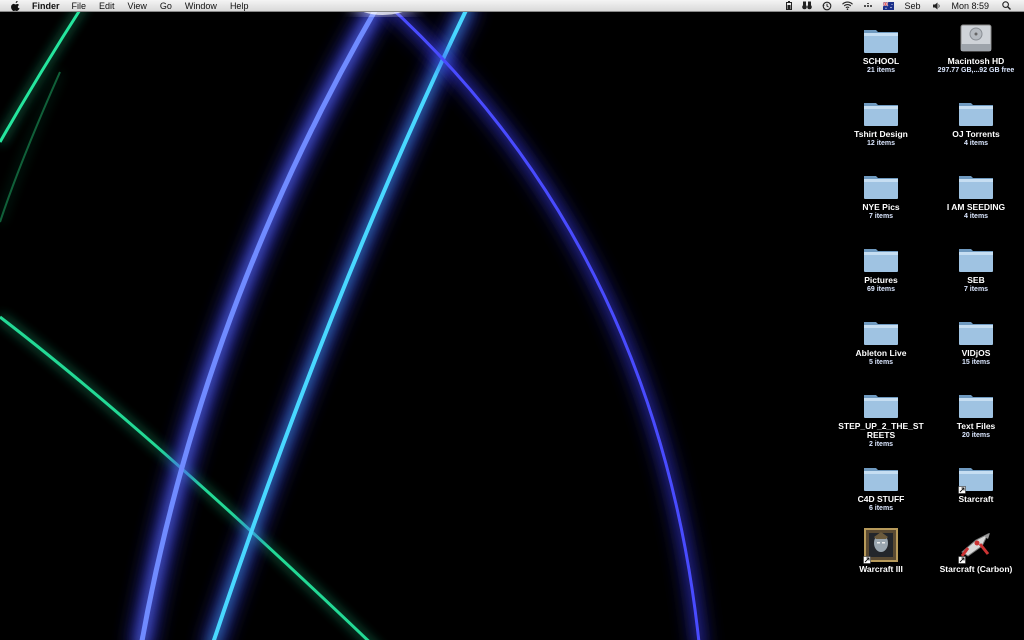 The image size is (1024, 640). What do you see at coordinates (880, 207) in the screenshot?
I see `desktop-icon-label: NYE Pics` at bounding box center [880, 207].